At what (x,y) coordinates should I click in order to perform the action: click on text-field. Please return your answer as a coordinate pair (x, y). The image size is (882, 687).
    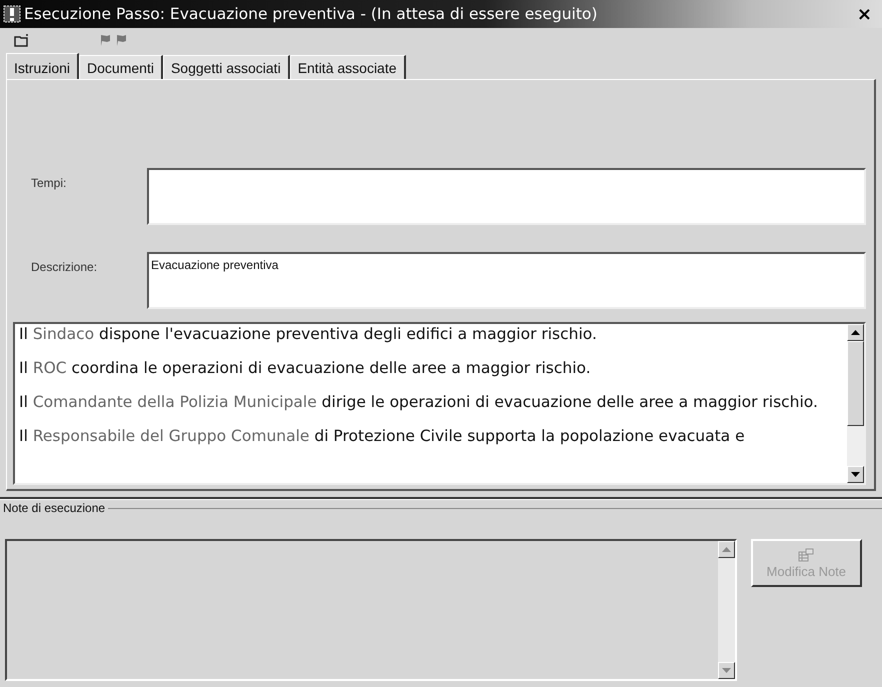
    Looking at the image, I should click on (506, 196).